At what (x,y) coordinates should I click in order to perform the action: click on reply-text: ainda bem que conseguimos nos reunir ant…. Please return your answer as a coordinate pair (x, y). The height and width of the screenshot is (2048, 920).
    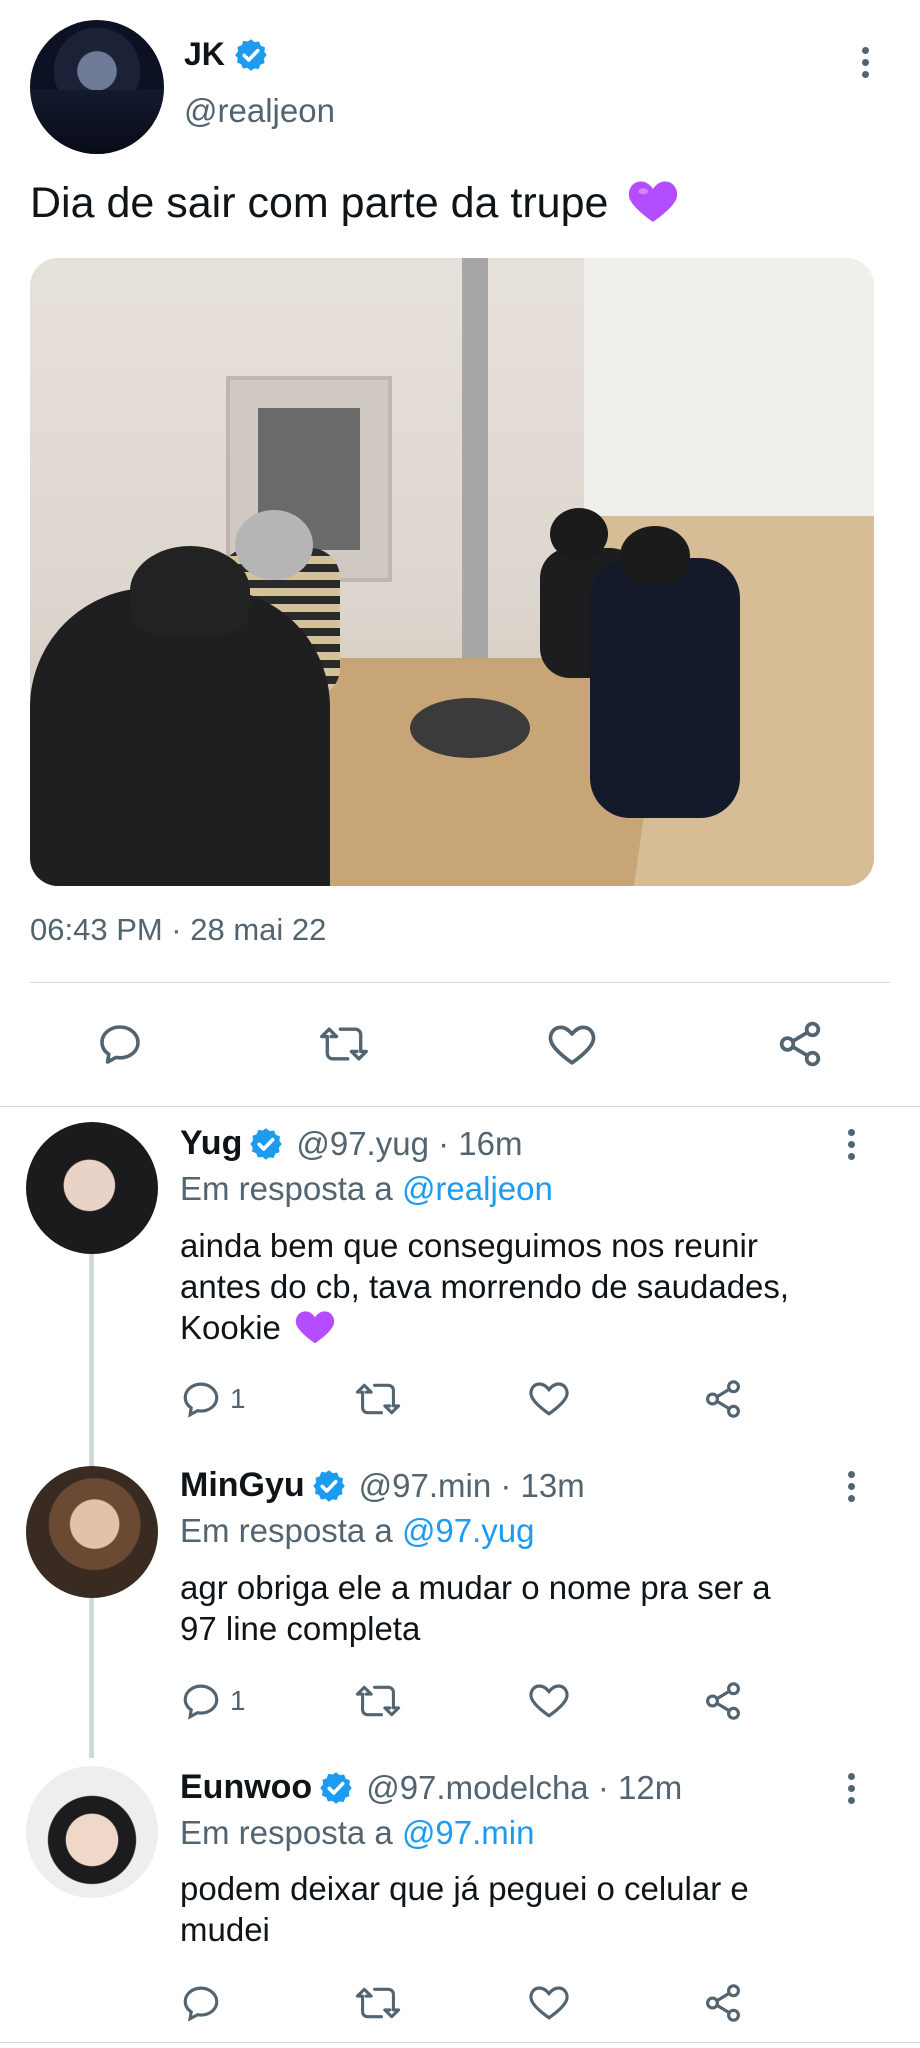
    Looking at the image, I should click on (510, 1289).